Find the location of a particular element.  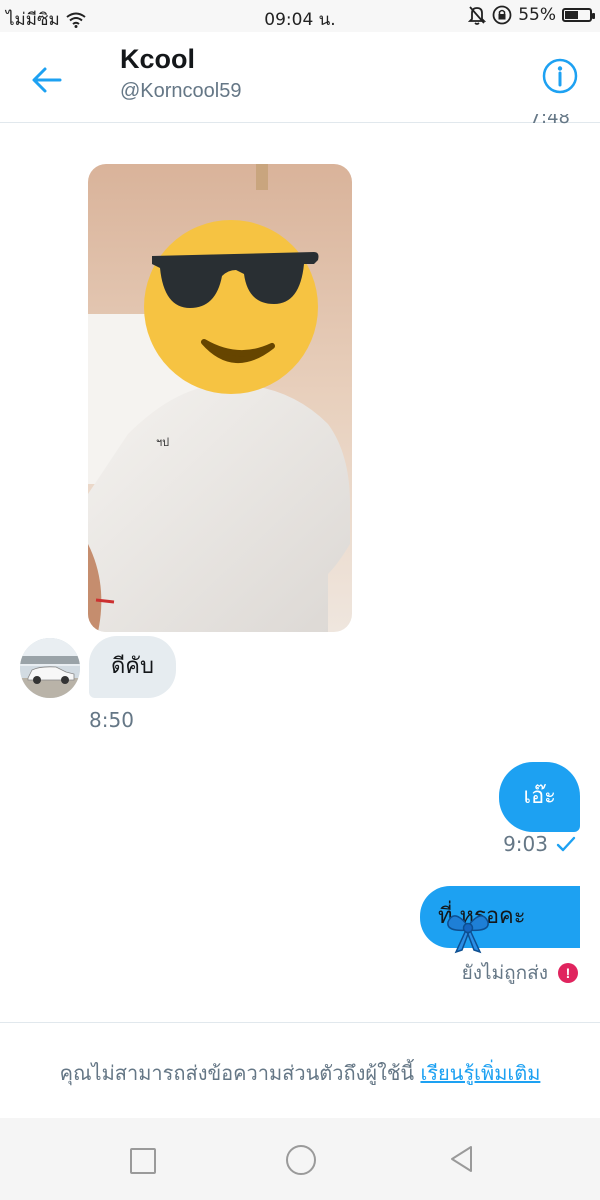

contact-avatar is located at coordinates (50, 668).